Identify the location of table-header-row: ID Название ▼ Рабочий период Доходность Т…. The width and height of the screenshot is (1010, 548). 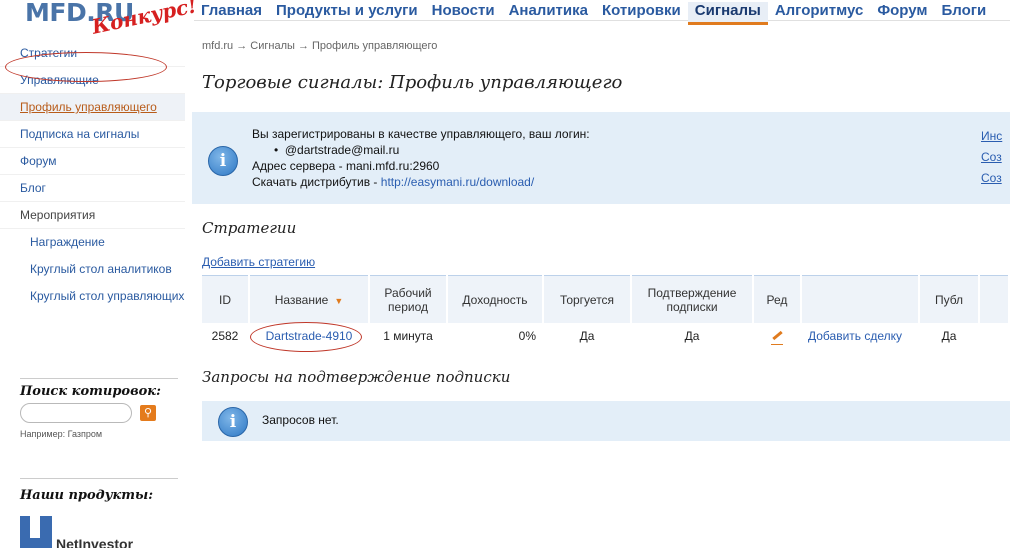
(606, 299).